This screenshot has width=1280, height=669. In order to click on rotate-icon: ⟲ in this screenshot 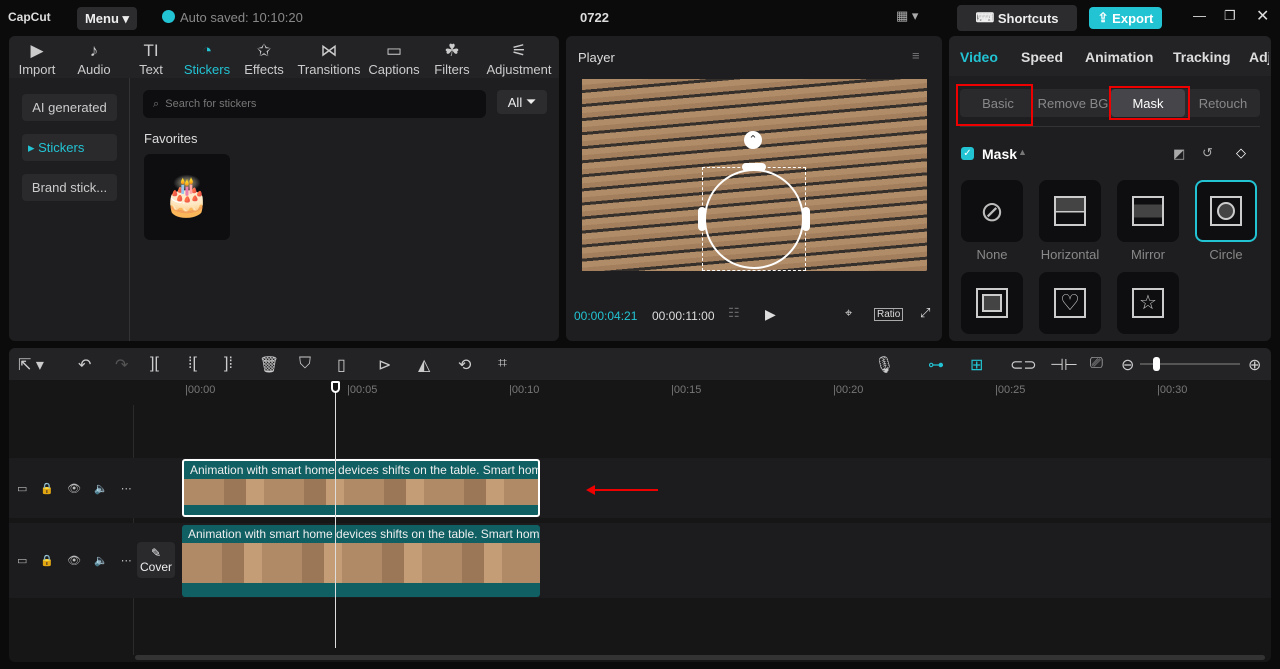, I will do `click(464, 365)`.